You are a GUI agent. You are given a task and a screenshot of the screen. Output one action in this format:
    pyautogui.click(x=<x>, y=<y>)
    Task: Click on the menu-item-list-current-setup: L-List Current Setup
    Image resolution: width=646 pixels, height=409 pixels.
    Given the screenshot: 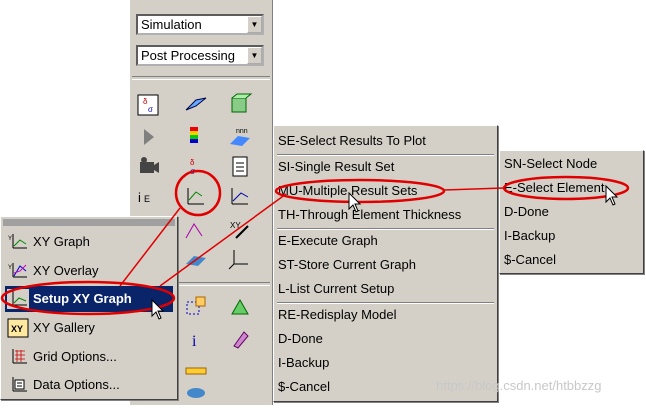 What is the action you would take?
    pyautogui.click(x=336, y=289)
    